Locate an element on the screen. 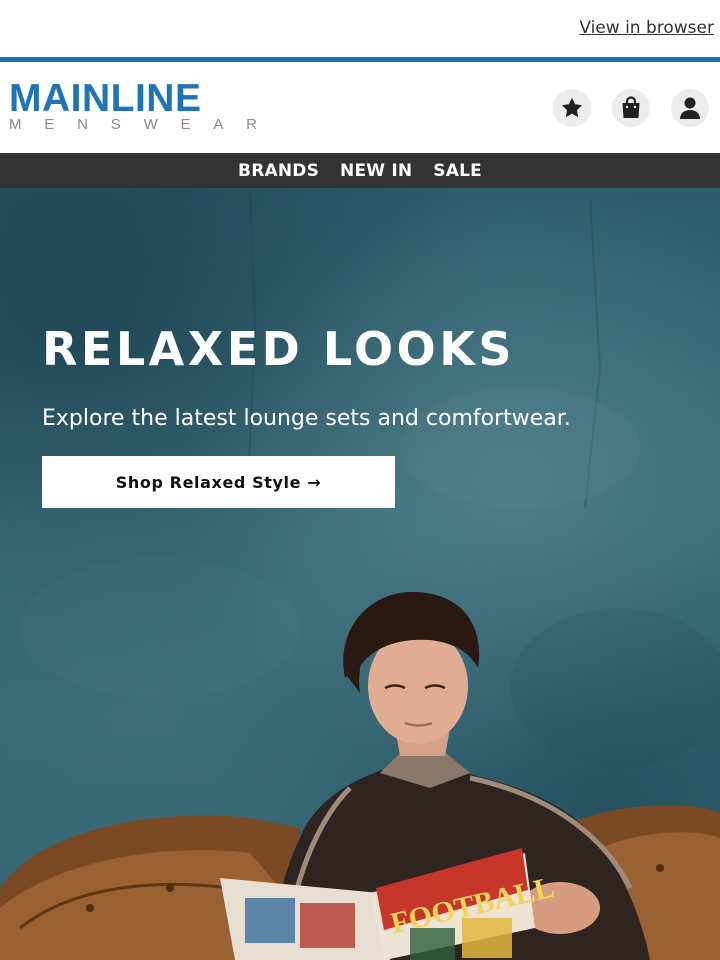 The image size is (720, 960). shopping-bag-icon is located at coordinates (631, 107).